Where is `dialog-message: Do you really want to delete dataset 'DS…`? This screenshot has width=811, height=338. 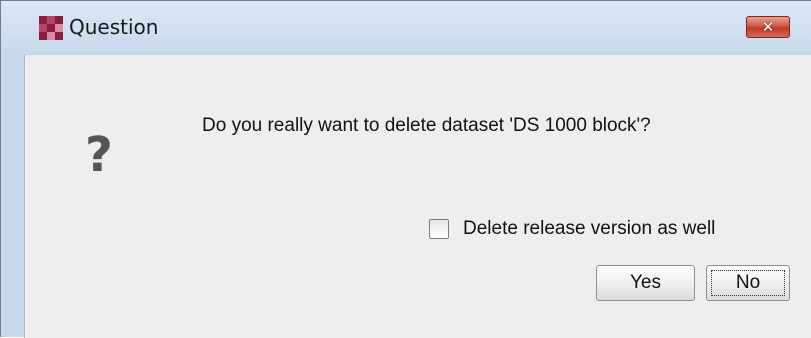
dialog-message: Do you really want to delete dataset 'DS… is located at coordinates (426, 125).